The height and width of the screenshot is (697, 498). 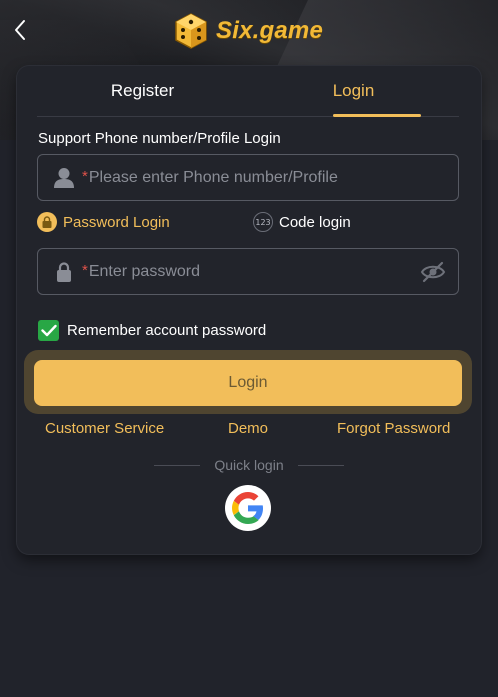 What do you see at coordinates (269, 30) in the screenshot?
I see `brand-name: Six.game` at bounding box center [269, 30].